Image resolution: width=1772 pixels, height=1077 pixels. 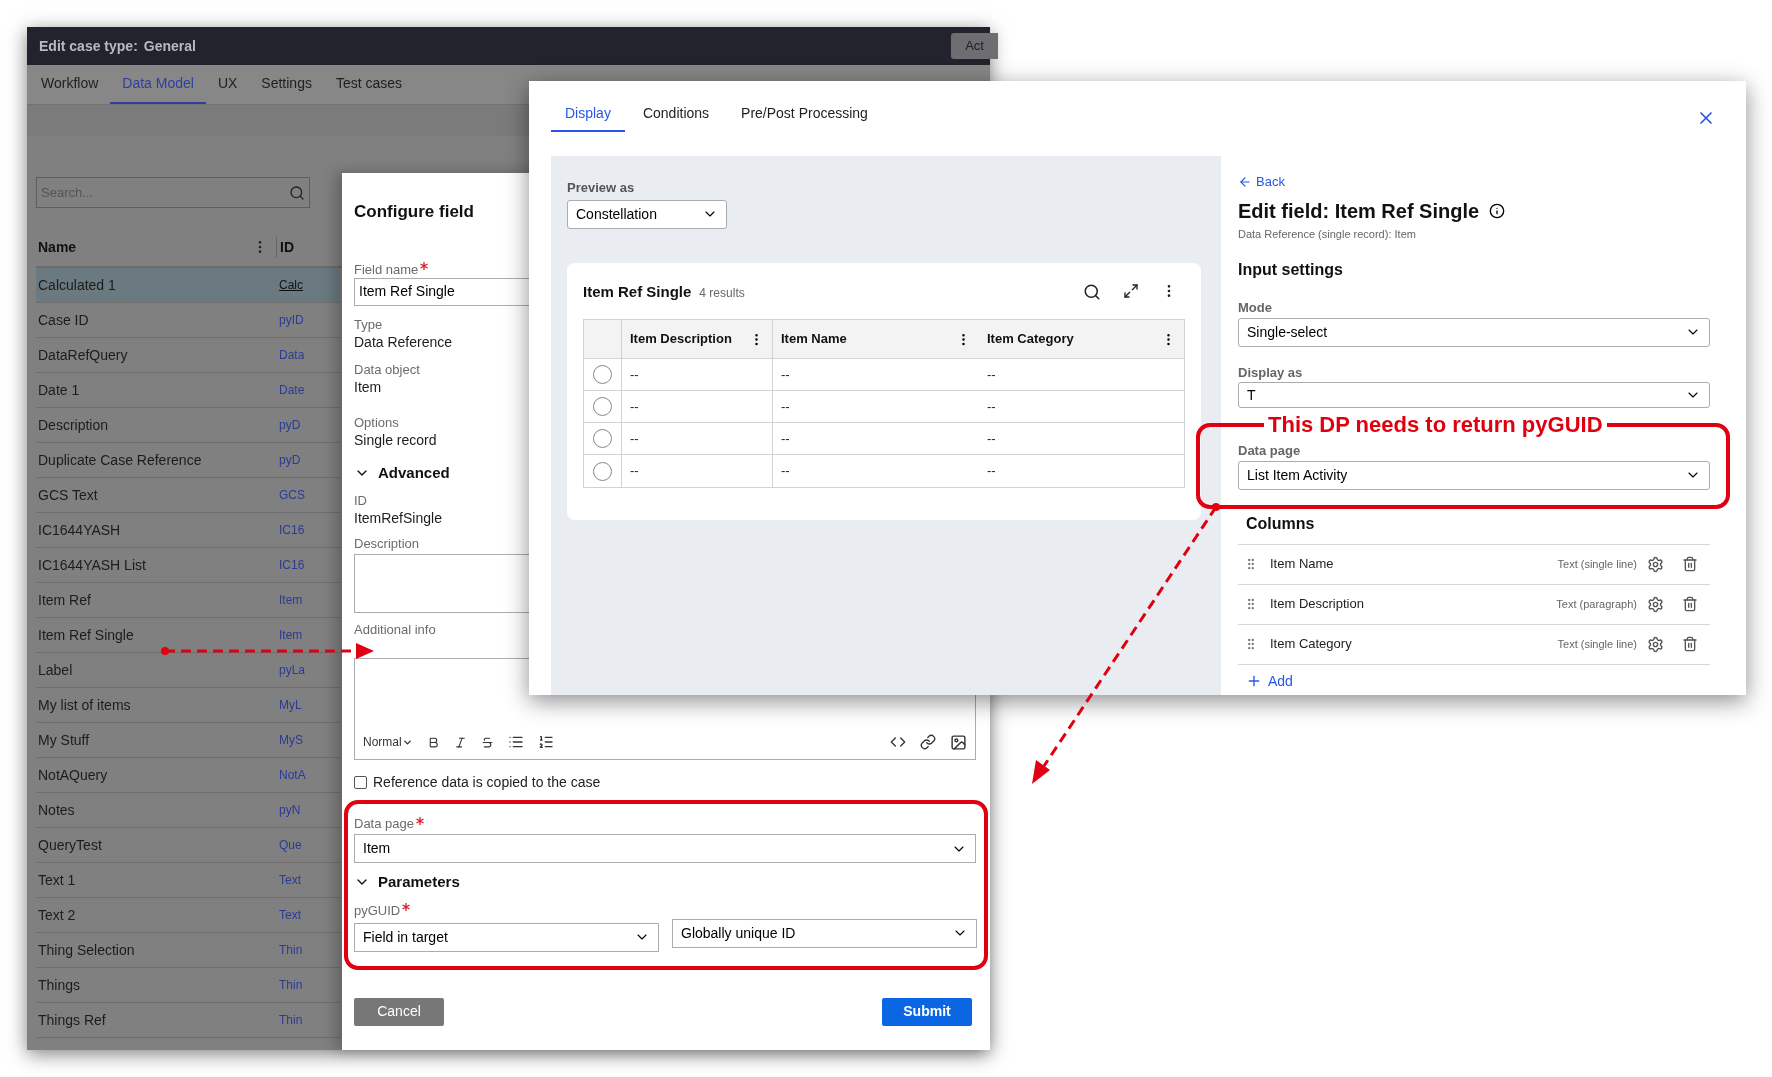 What do you see at coordinates (188, 565) in the screenshot?
I see `table-row: IC1644YASH List IC16` at bounding box center [188, 565].